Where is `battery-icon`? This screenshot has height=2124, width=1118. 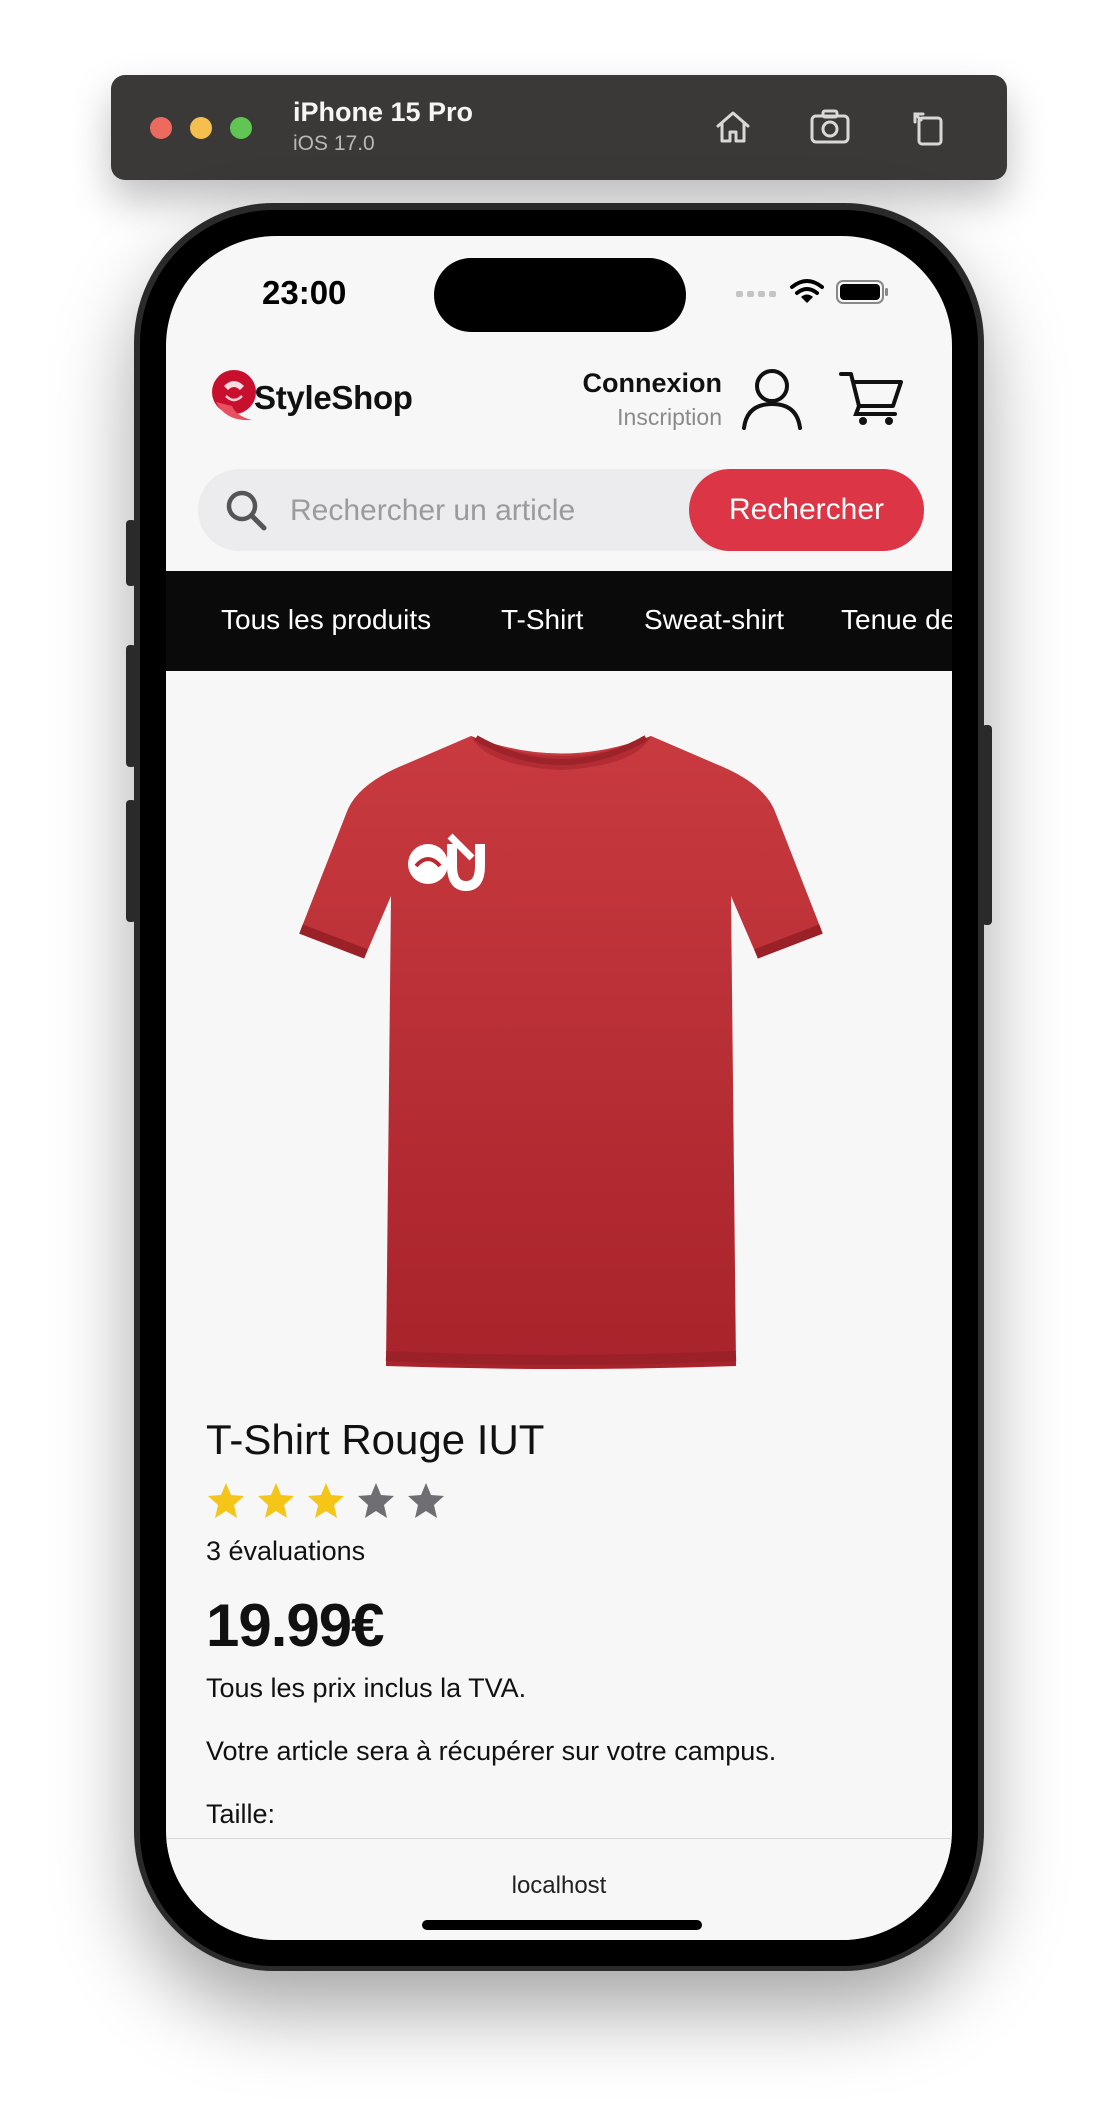 battery-icon is located at coordinates (862, 292).